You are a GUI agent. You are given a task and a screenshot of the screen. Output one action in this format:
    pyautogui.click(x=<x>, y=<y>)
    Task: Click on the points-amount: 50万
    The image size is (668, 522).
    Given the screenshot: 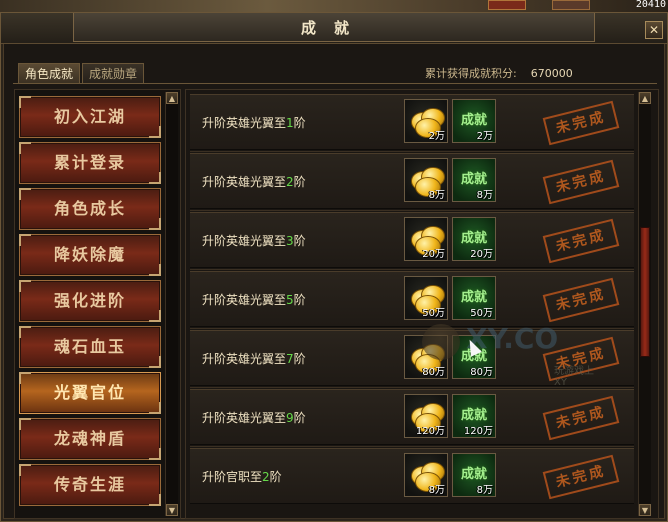 What is the action you would take?
    pyautogui.click(x=481, y=313)
    